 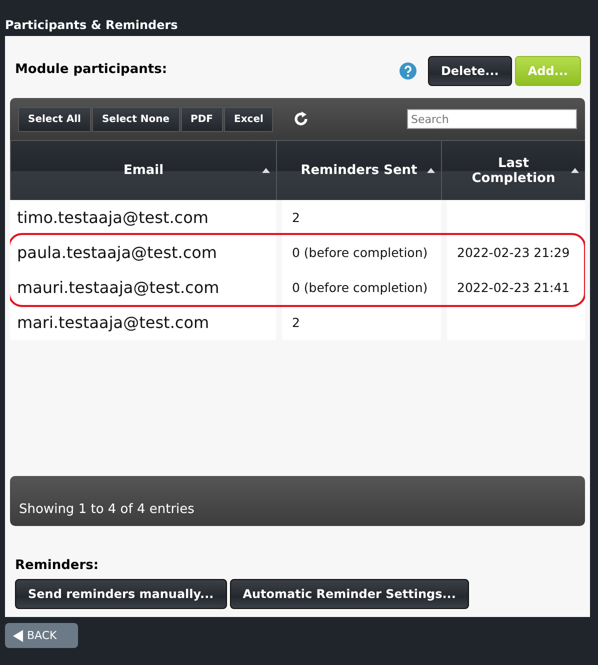 What do you see at coordinates (201, 119) in the screenshot?
I see `toolbar-button: PDF` at bounding box center [201, 119].